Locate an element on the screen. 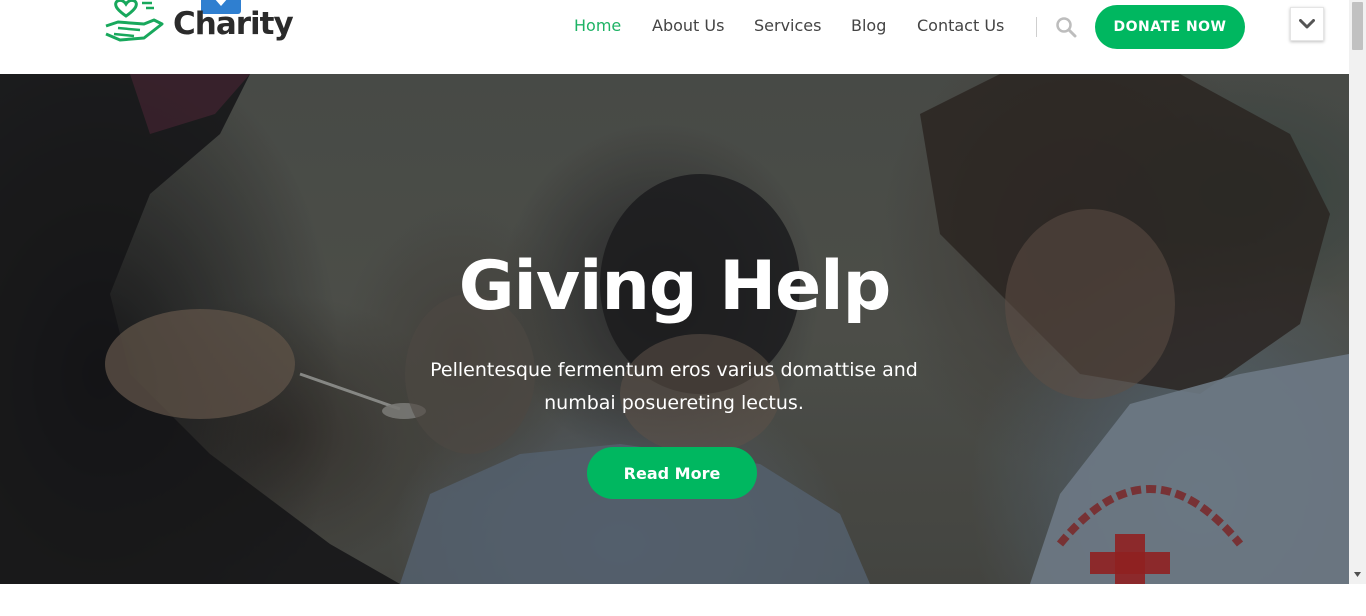 The width and height of the screenshot is (1366, 616). chevron-down-icon is located at coordinates (1307, 24).